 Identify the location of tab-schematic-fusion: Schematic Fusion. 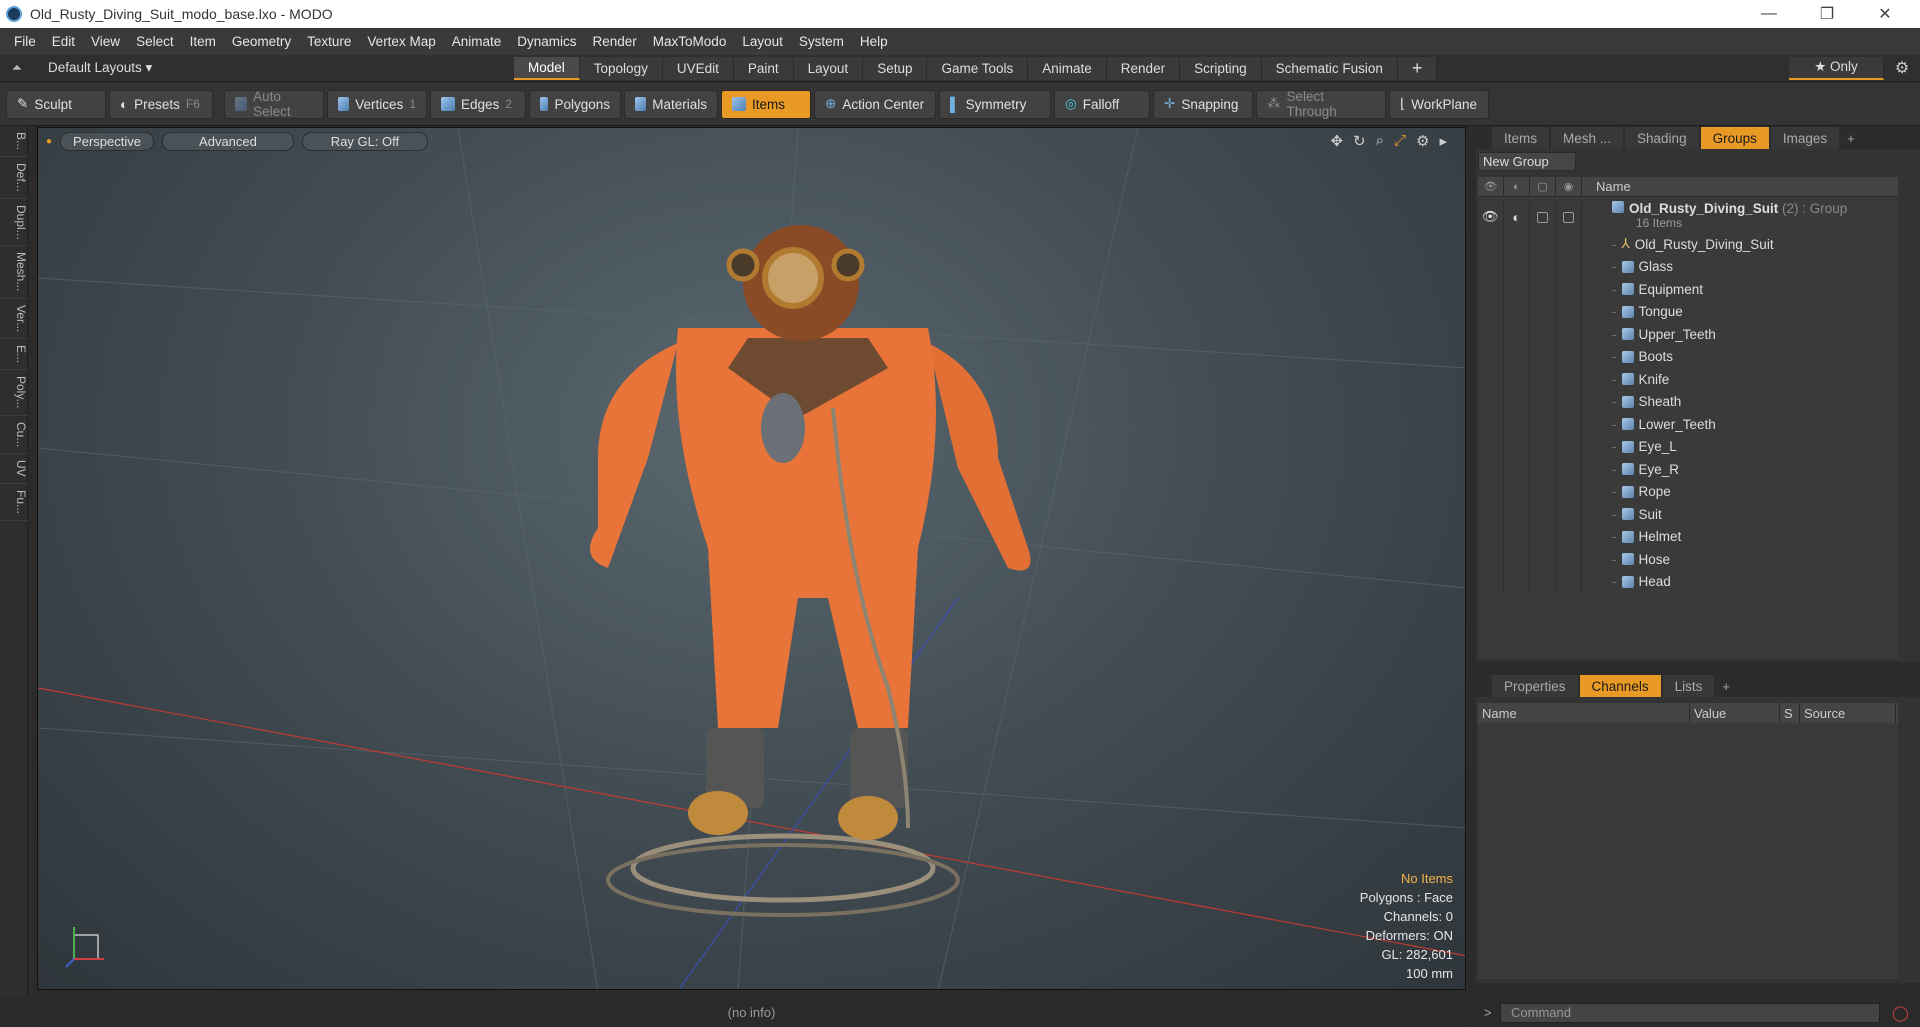
(1329, 68).